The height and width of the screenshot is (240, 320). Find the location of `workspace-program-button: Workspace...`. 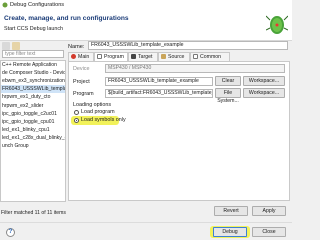

workspace-program-button: Workspace... is located at coordinates (264, 93).